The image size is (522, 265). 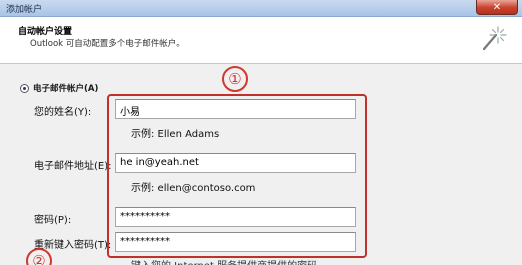 What do you see at coordinates (45, 32) in the screenshot?
I see `header-title: 自动帐户设置` at bounding box center [45, 32].